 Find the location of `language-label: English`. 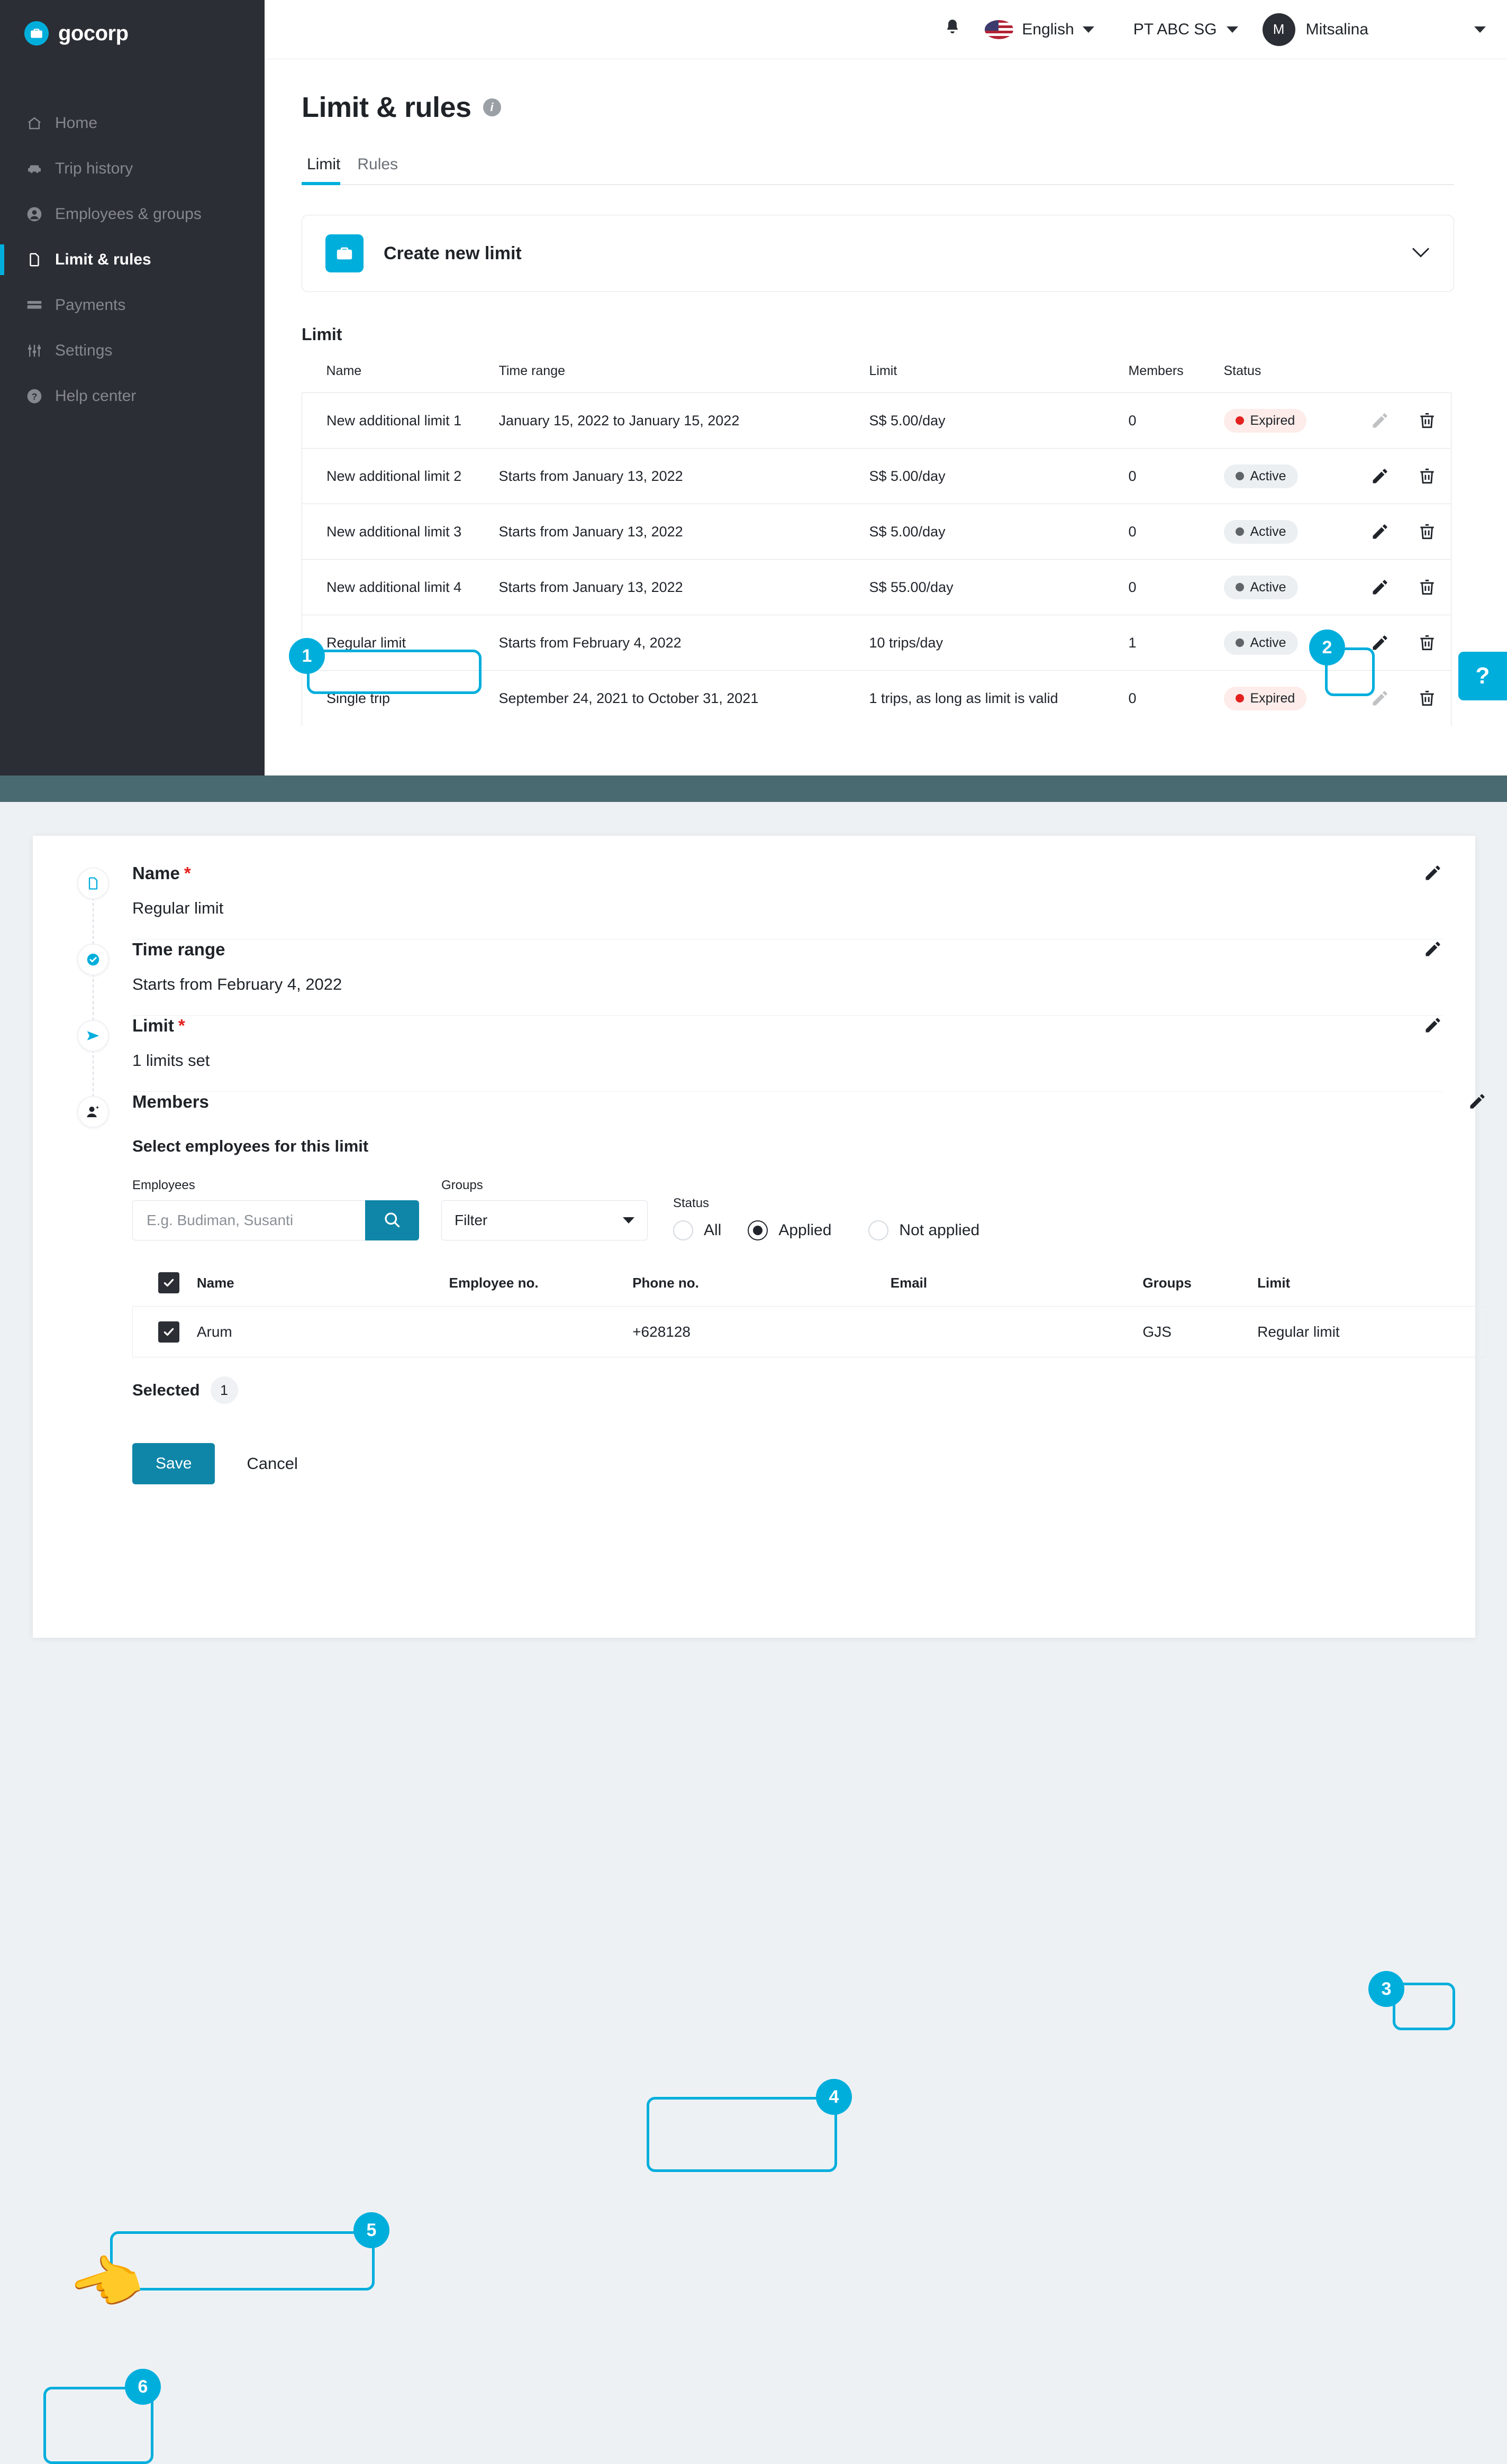

language-label: English is located at coordinates (1048, 29).